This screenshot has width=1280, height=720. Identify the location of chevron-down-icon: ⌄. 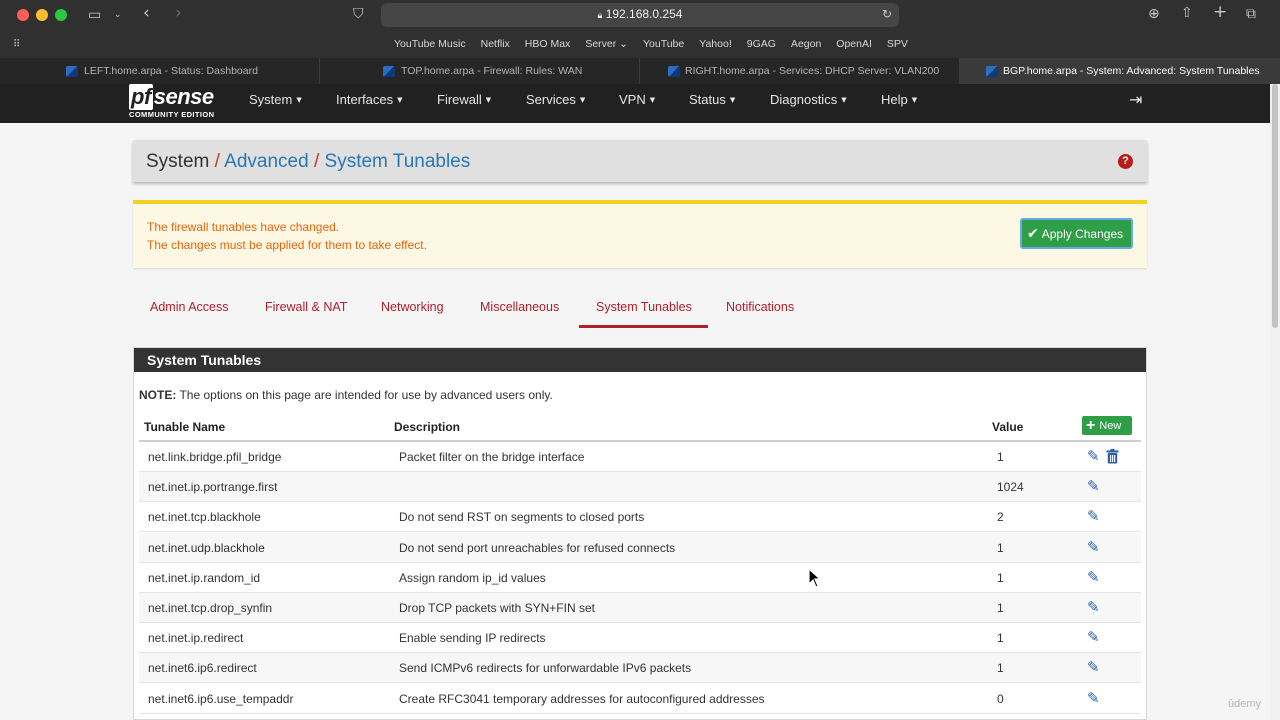
(118, 15).